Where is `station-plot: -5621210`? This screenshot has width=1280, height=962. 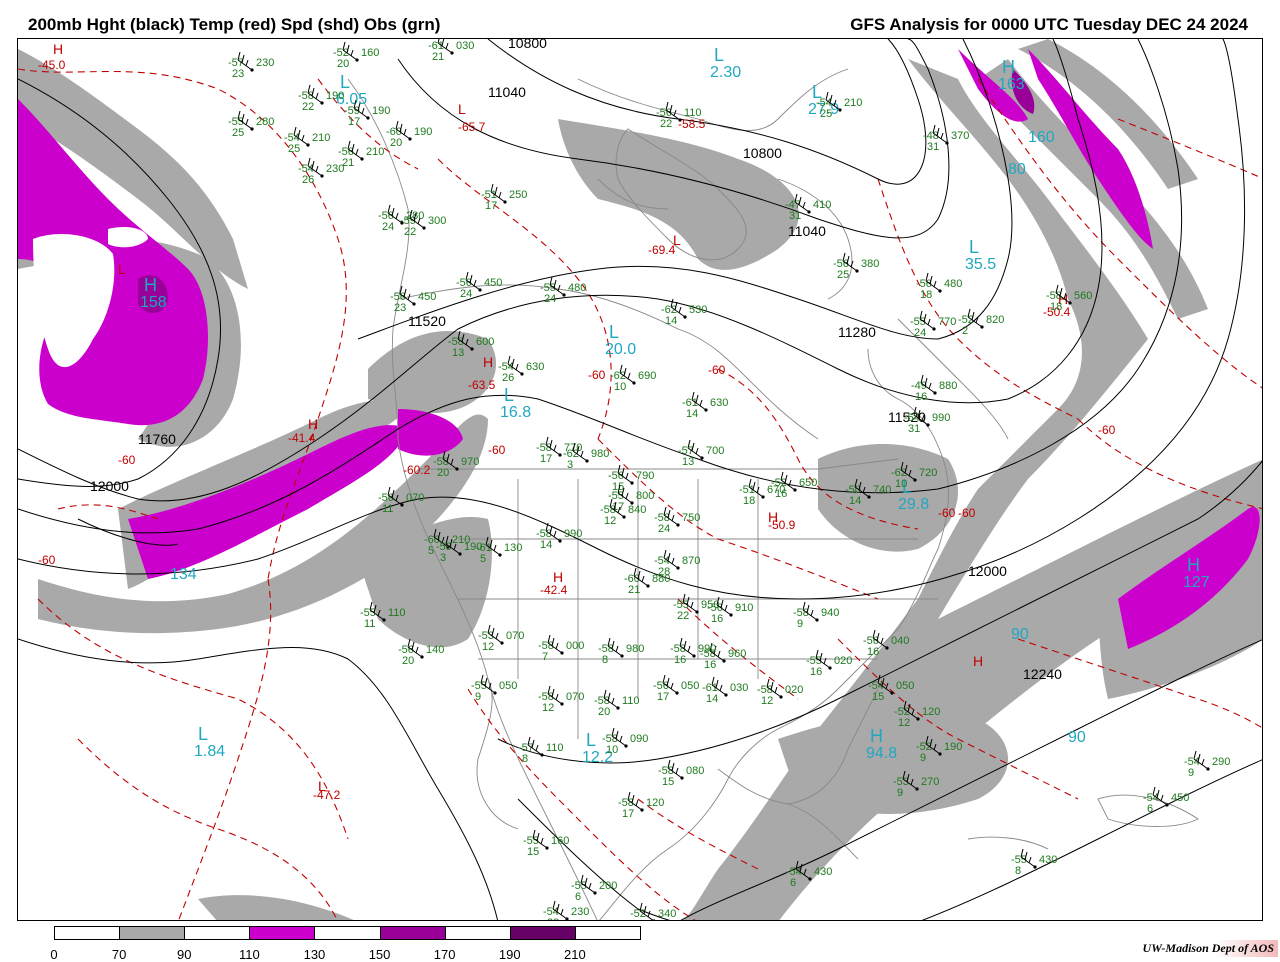 station-plot: -5621210 is located at coordinates (361, 154).